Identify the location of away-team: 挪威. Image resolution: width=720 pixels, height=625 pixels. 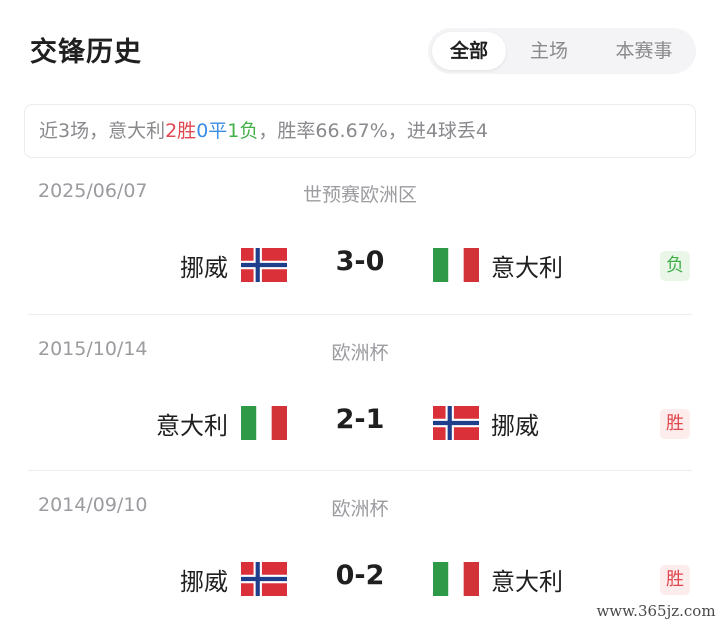
(515, 426).